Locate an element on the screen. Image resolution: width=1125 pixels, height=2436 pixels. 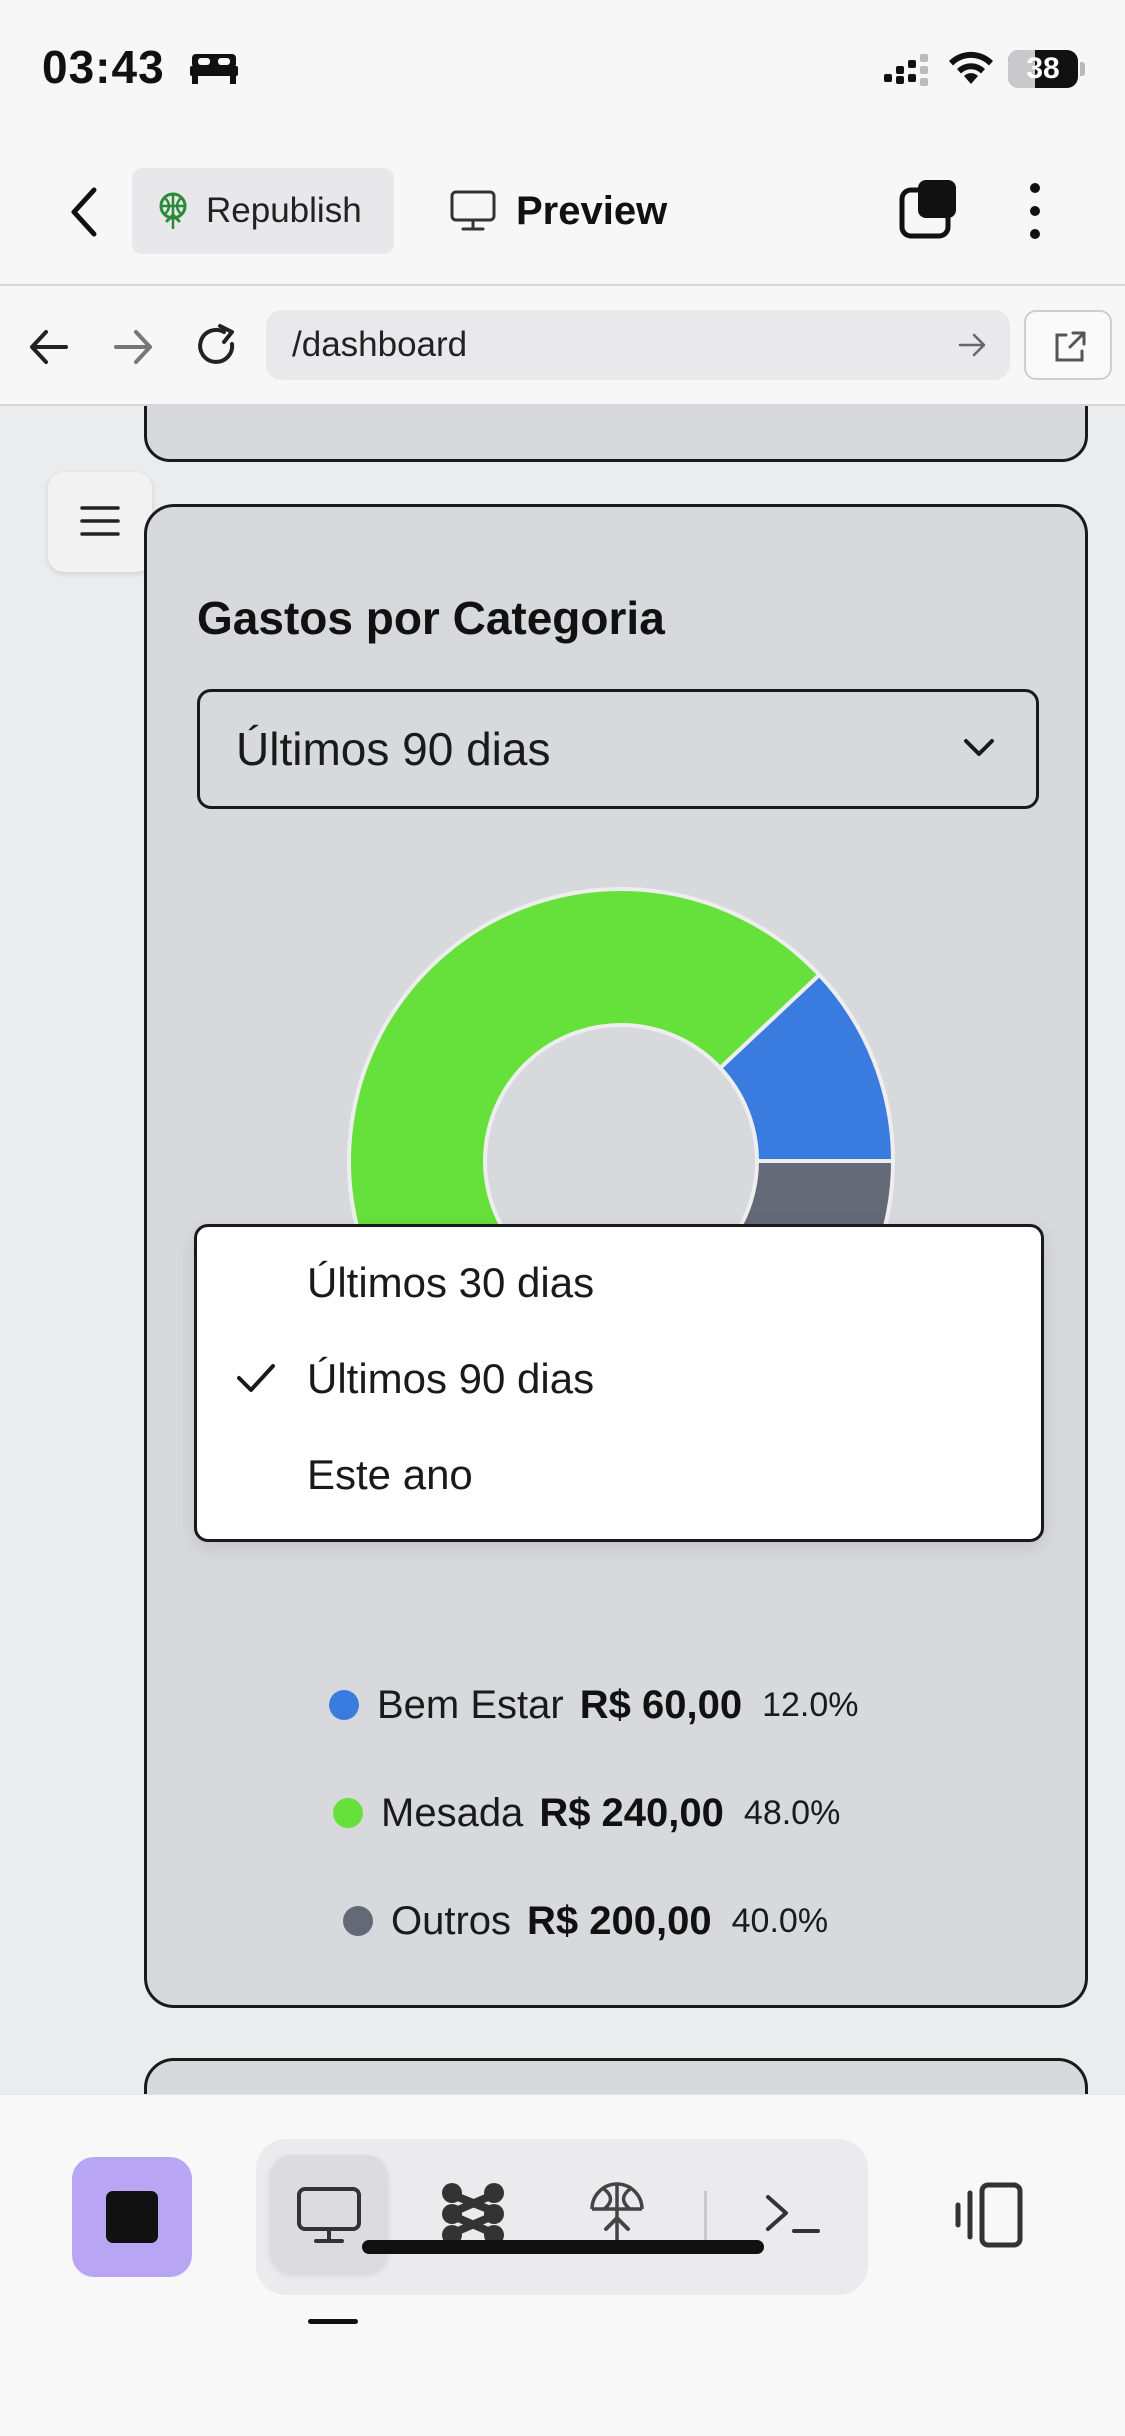
browser-bar: /dashboard is located at coordinates (562, 346).